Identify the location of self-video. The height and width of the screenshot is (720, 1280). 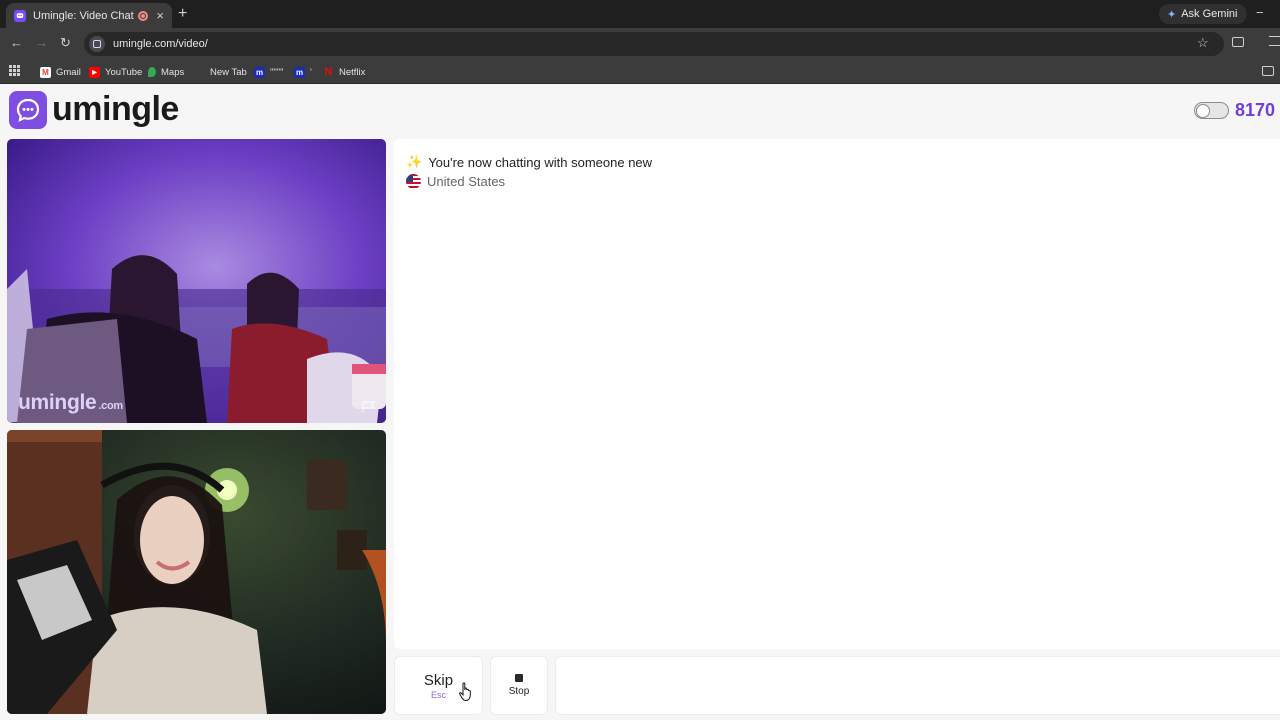
(196, 572).